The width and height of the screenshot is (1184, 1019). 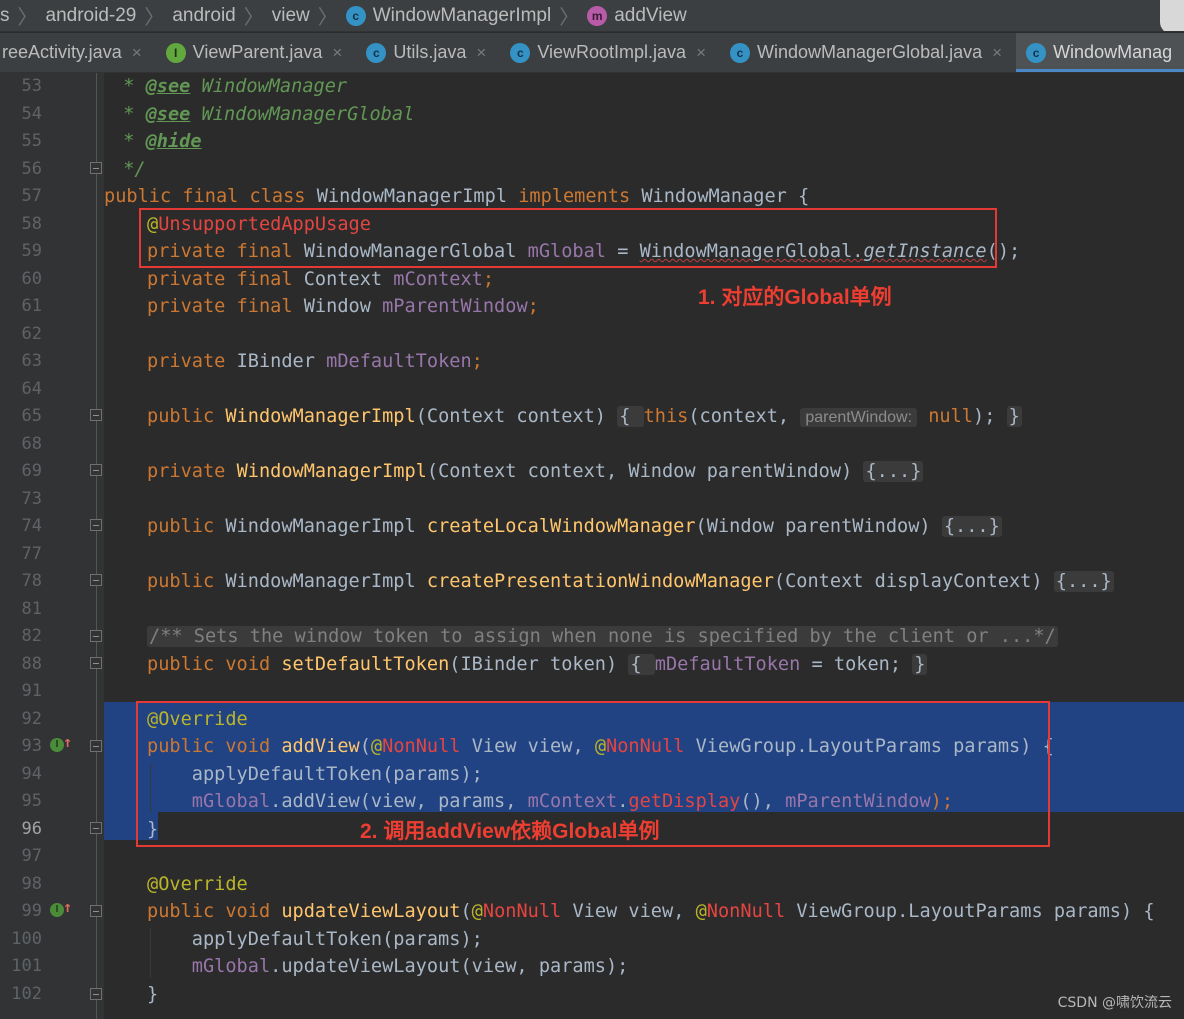 I want to click on line-number: 96, so click(x=31, y=828).